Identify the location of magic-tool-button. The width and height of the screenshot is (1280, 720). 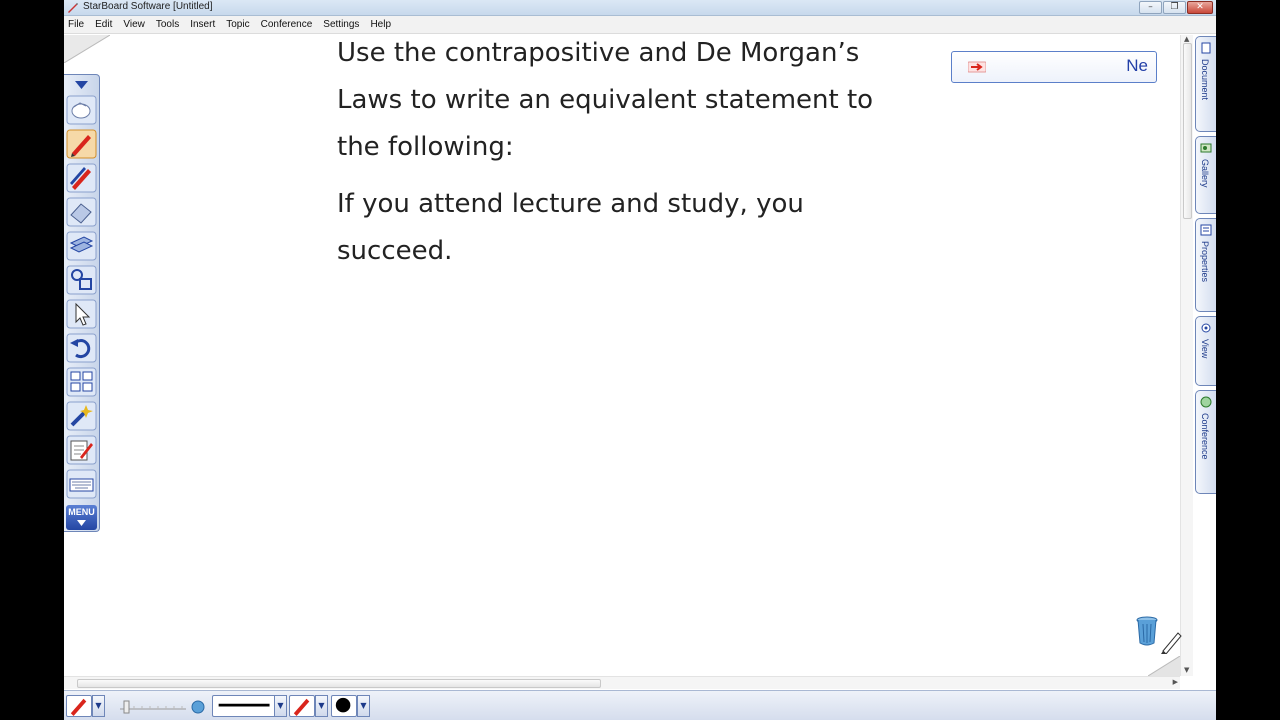
(81, 416).